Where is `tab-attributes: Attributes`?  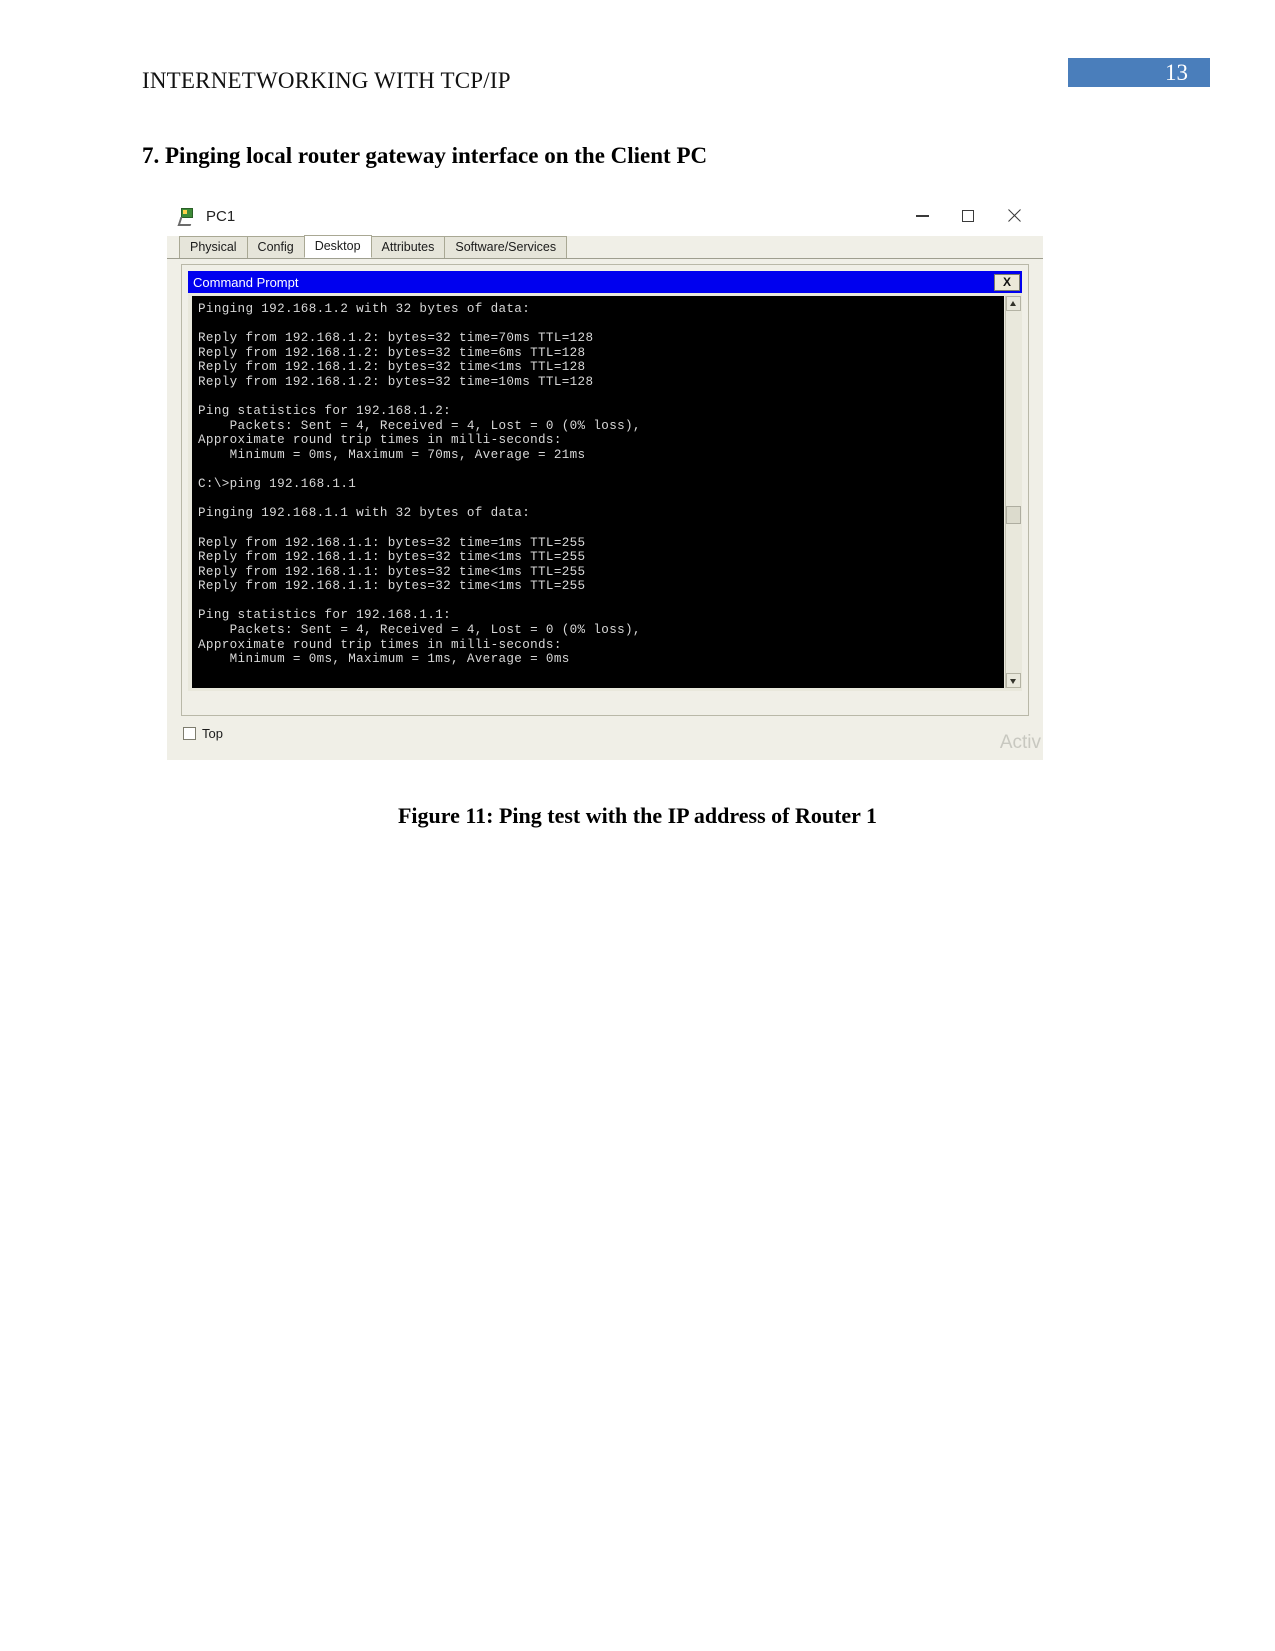 tab-attributes: Attributes is located at coordinates (408, 247).